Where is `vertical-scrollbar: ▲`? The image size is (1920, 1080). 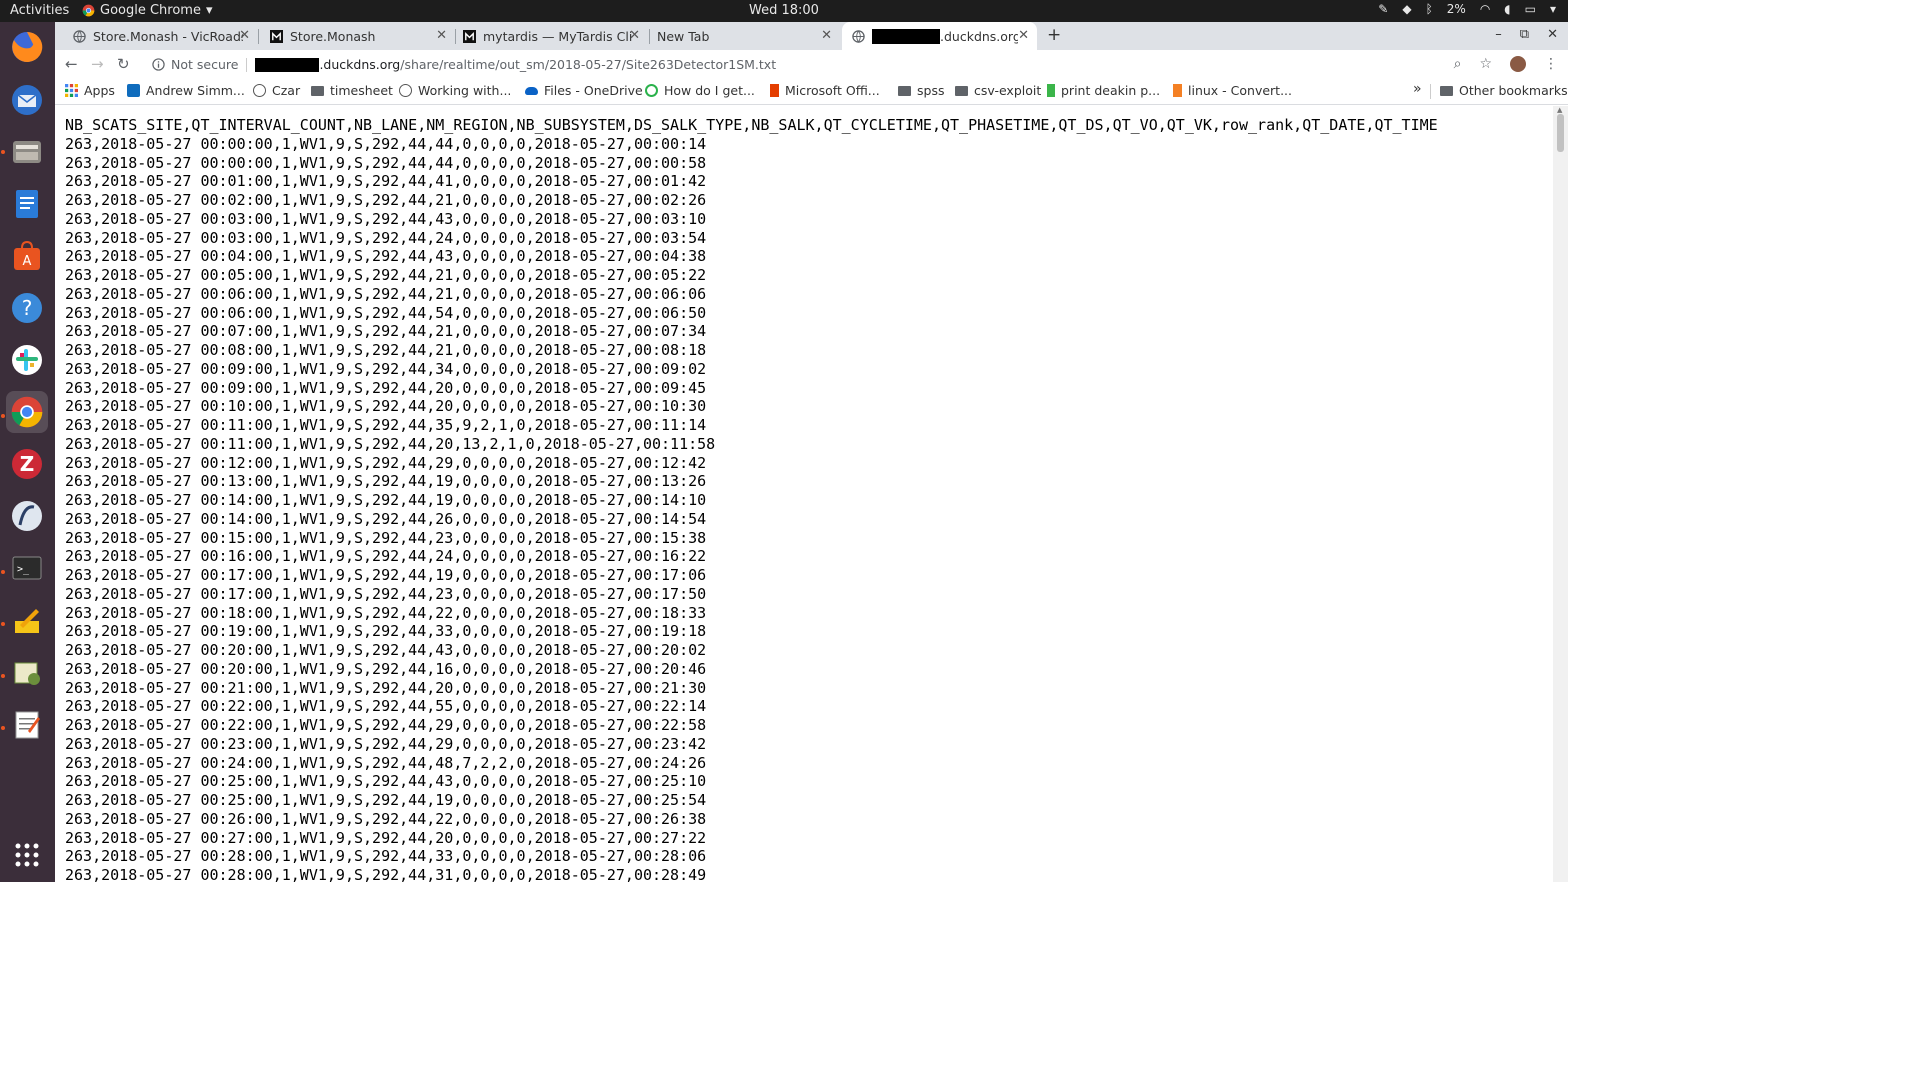 vertical-scrollbar: ▲ is located at coordinates (1560, 494).